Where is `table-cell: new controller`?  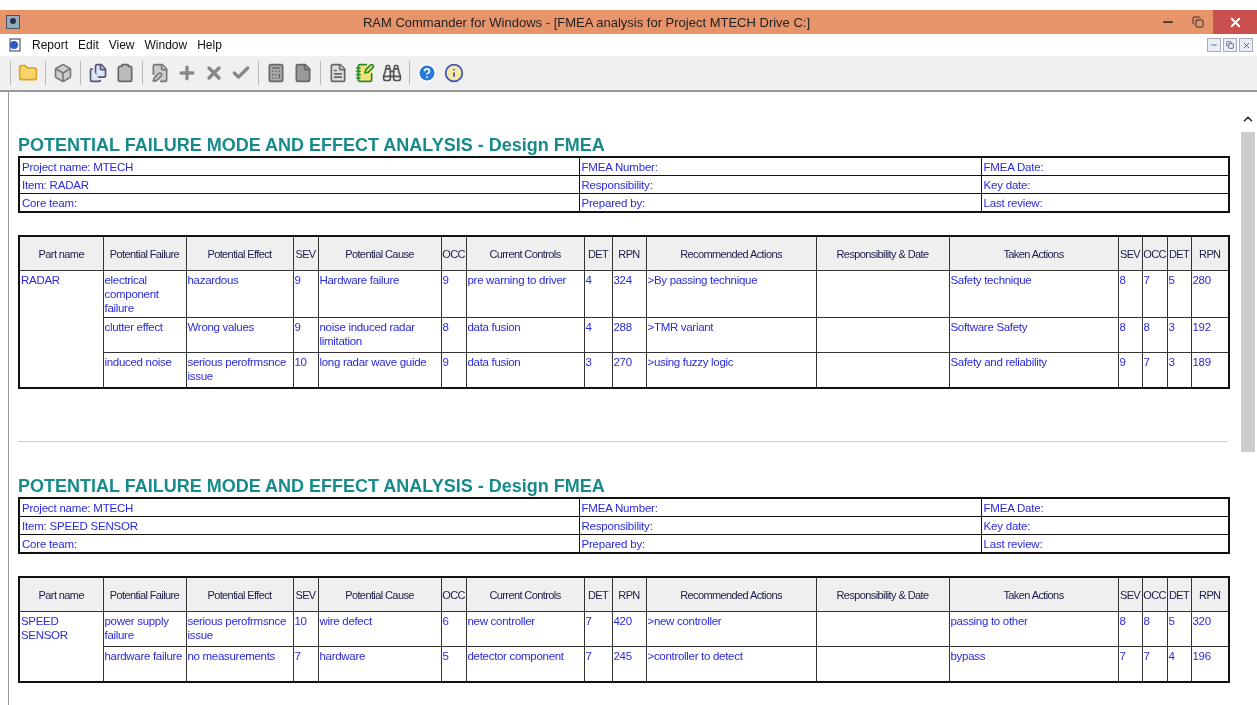
table-cell: new controller is located at coordinates (525, 629).